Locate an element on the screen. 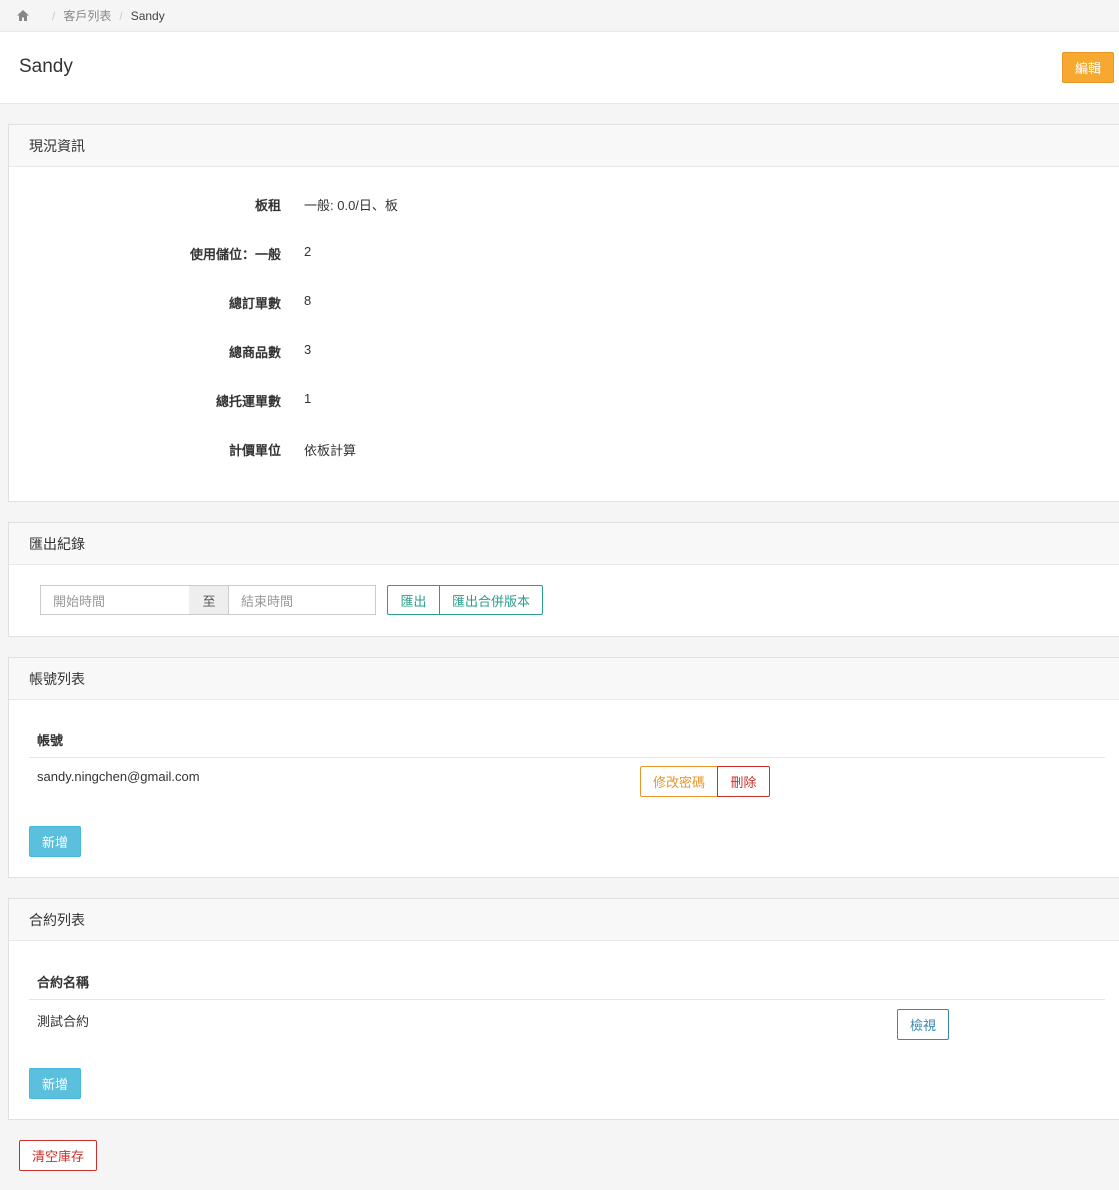 Image resolution: width=1119 pixels, height=1190 pixels. export-button: 匯出 is located at coordinates (413, 600).